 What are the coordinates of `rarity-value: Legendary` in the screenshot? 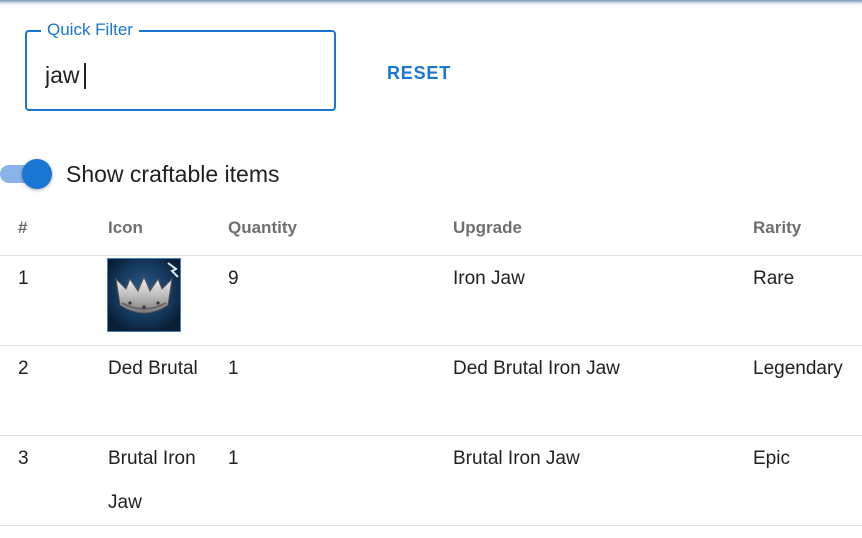 It's located at (798, 368).